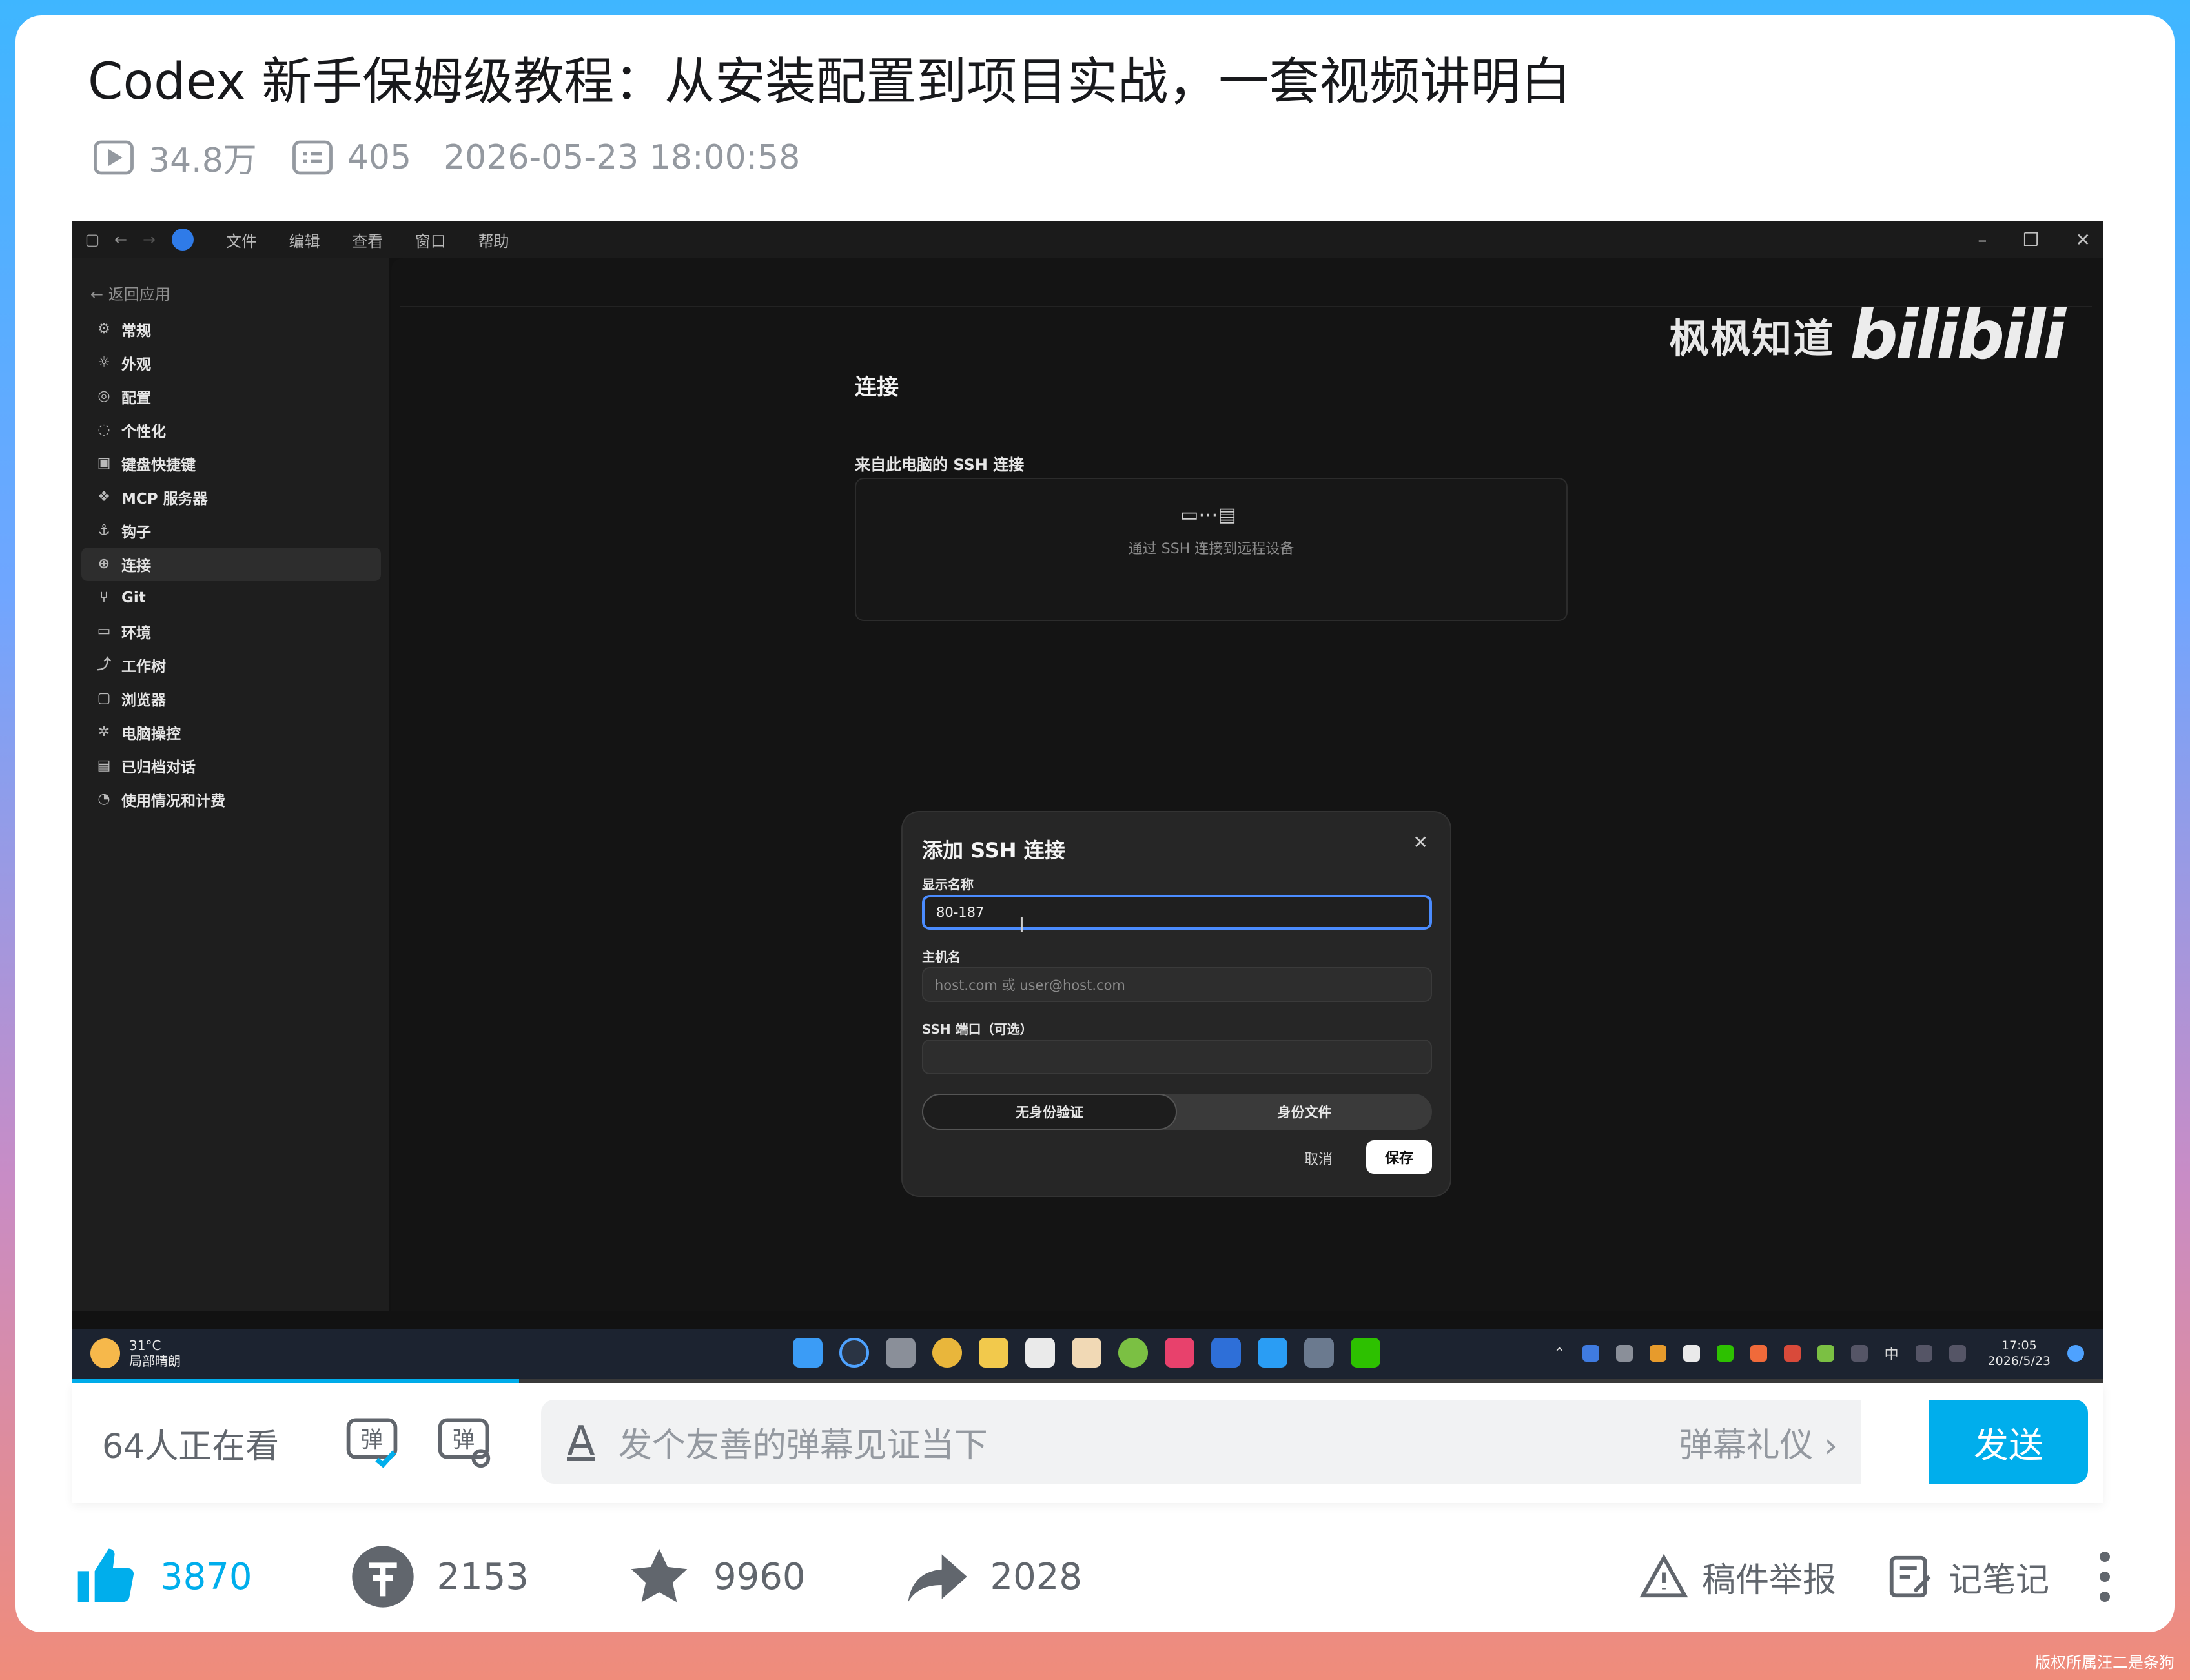  What do you see at coordinates (430, 241) in the screenshot?
I see `menu-window: 窗口` at bounding box center [430, 241].